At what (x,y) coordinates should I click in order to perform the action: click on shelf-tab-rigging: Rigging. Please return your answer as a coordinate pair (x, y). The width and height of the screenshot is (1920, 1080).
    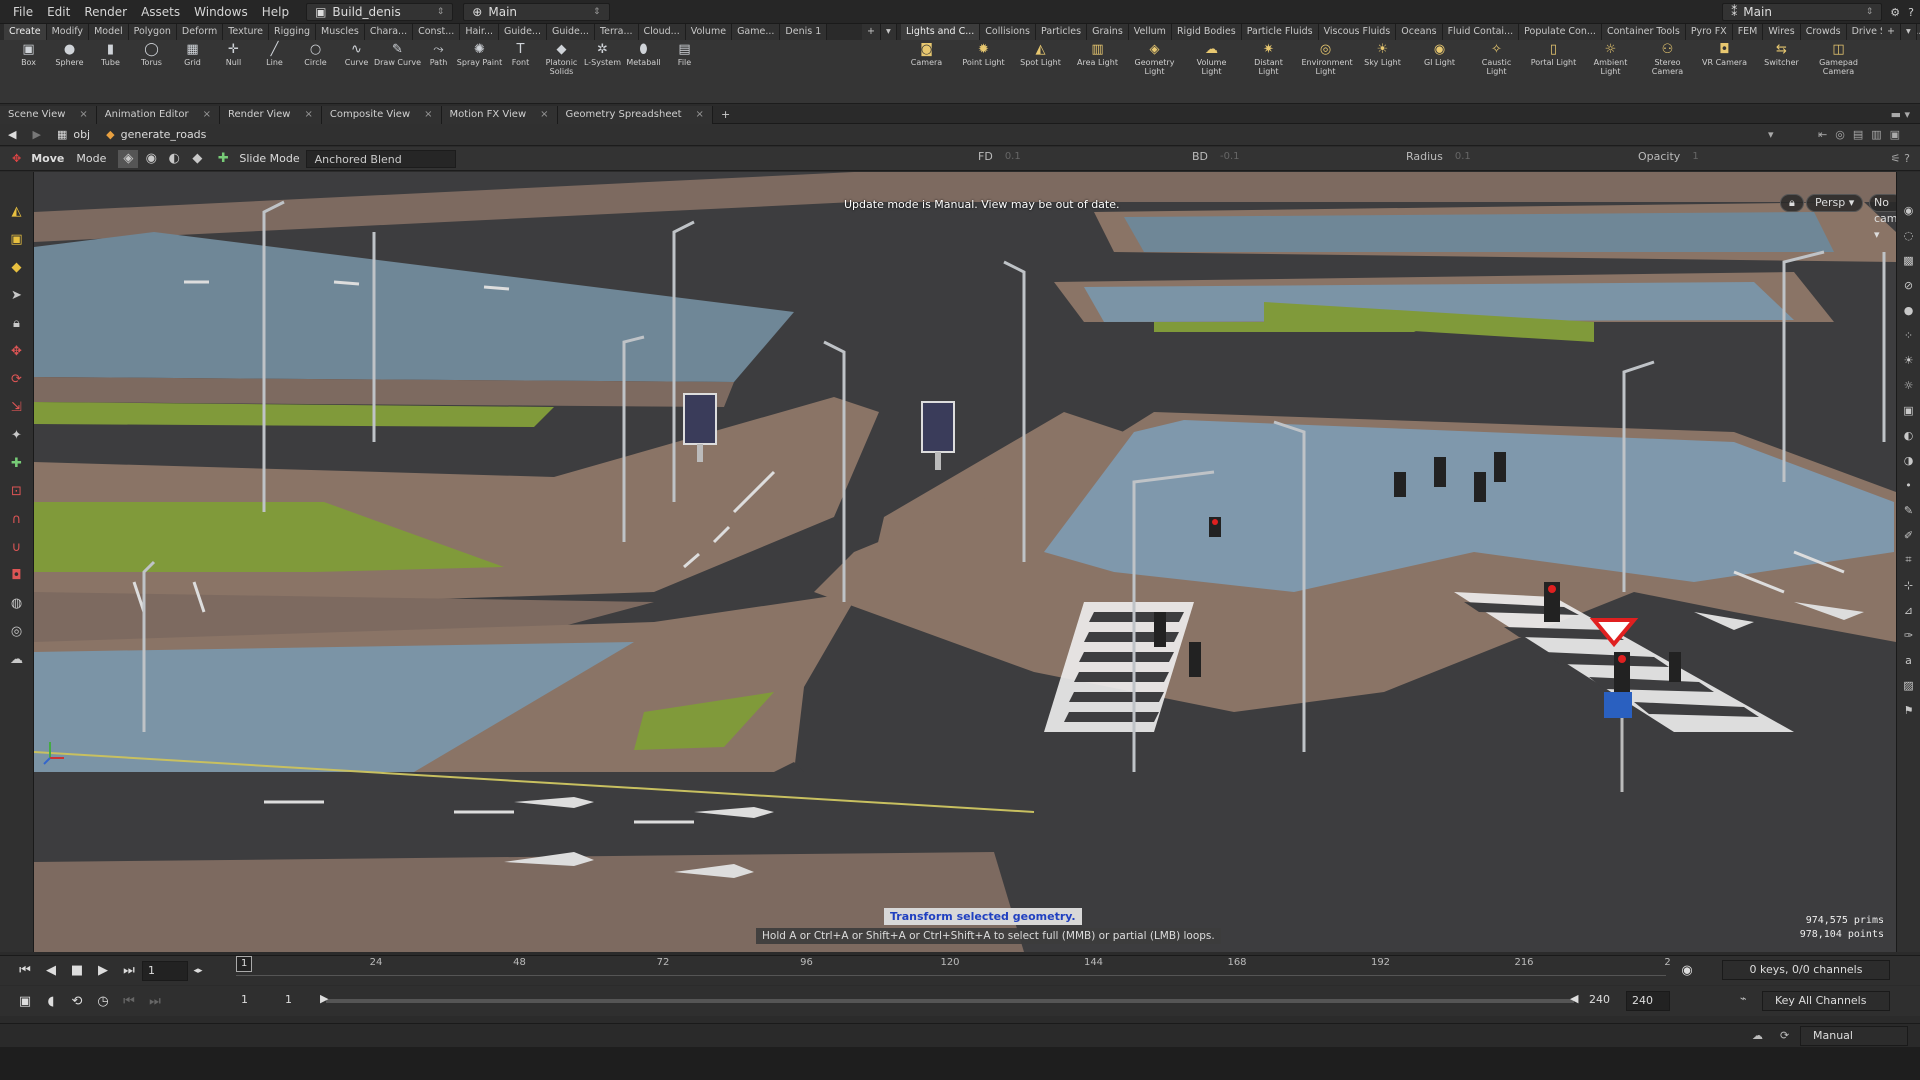
    Looking at the image, I should click on (293, 32).